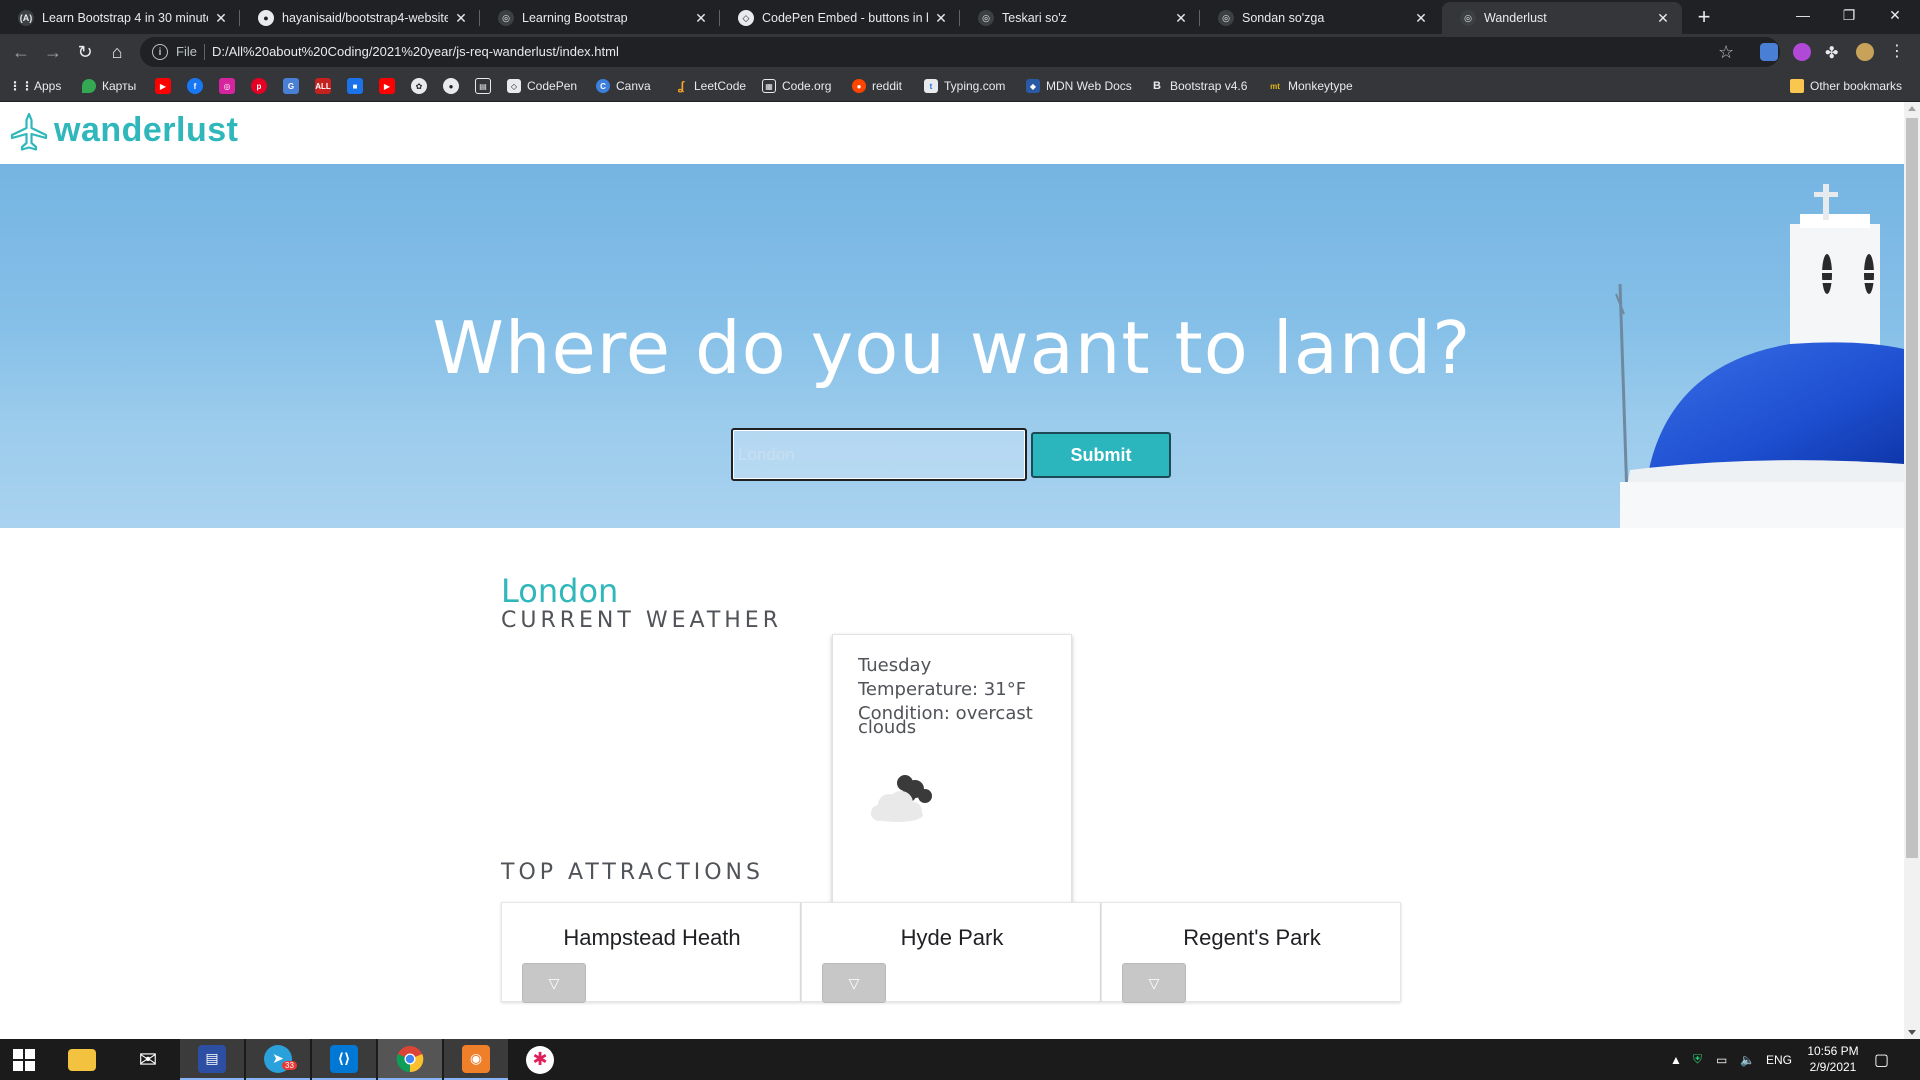 This screenshot has height=1080, width=1920. I want to click on tab-teskari-soz: ◎ Teskari so'z ✕, so click(1080, 18).